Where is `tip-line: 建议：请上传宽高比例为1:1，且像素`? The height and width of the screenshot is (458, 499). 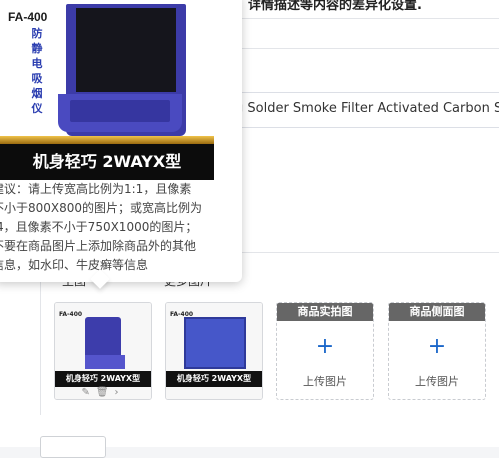
tip-line: 建议：请上传宽高比例为1:1，且像素 is located at coordinates (96, 189).